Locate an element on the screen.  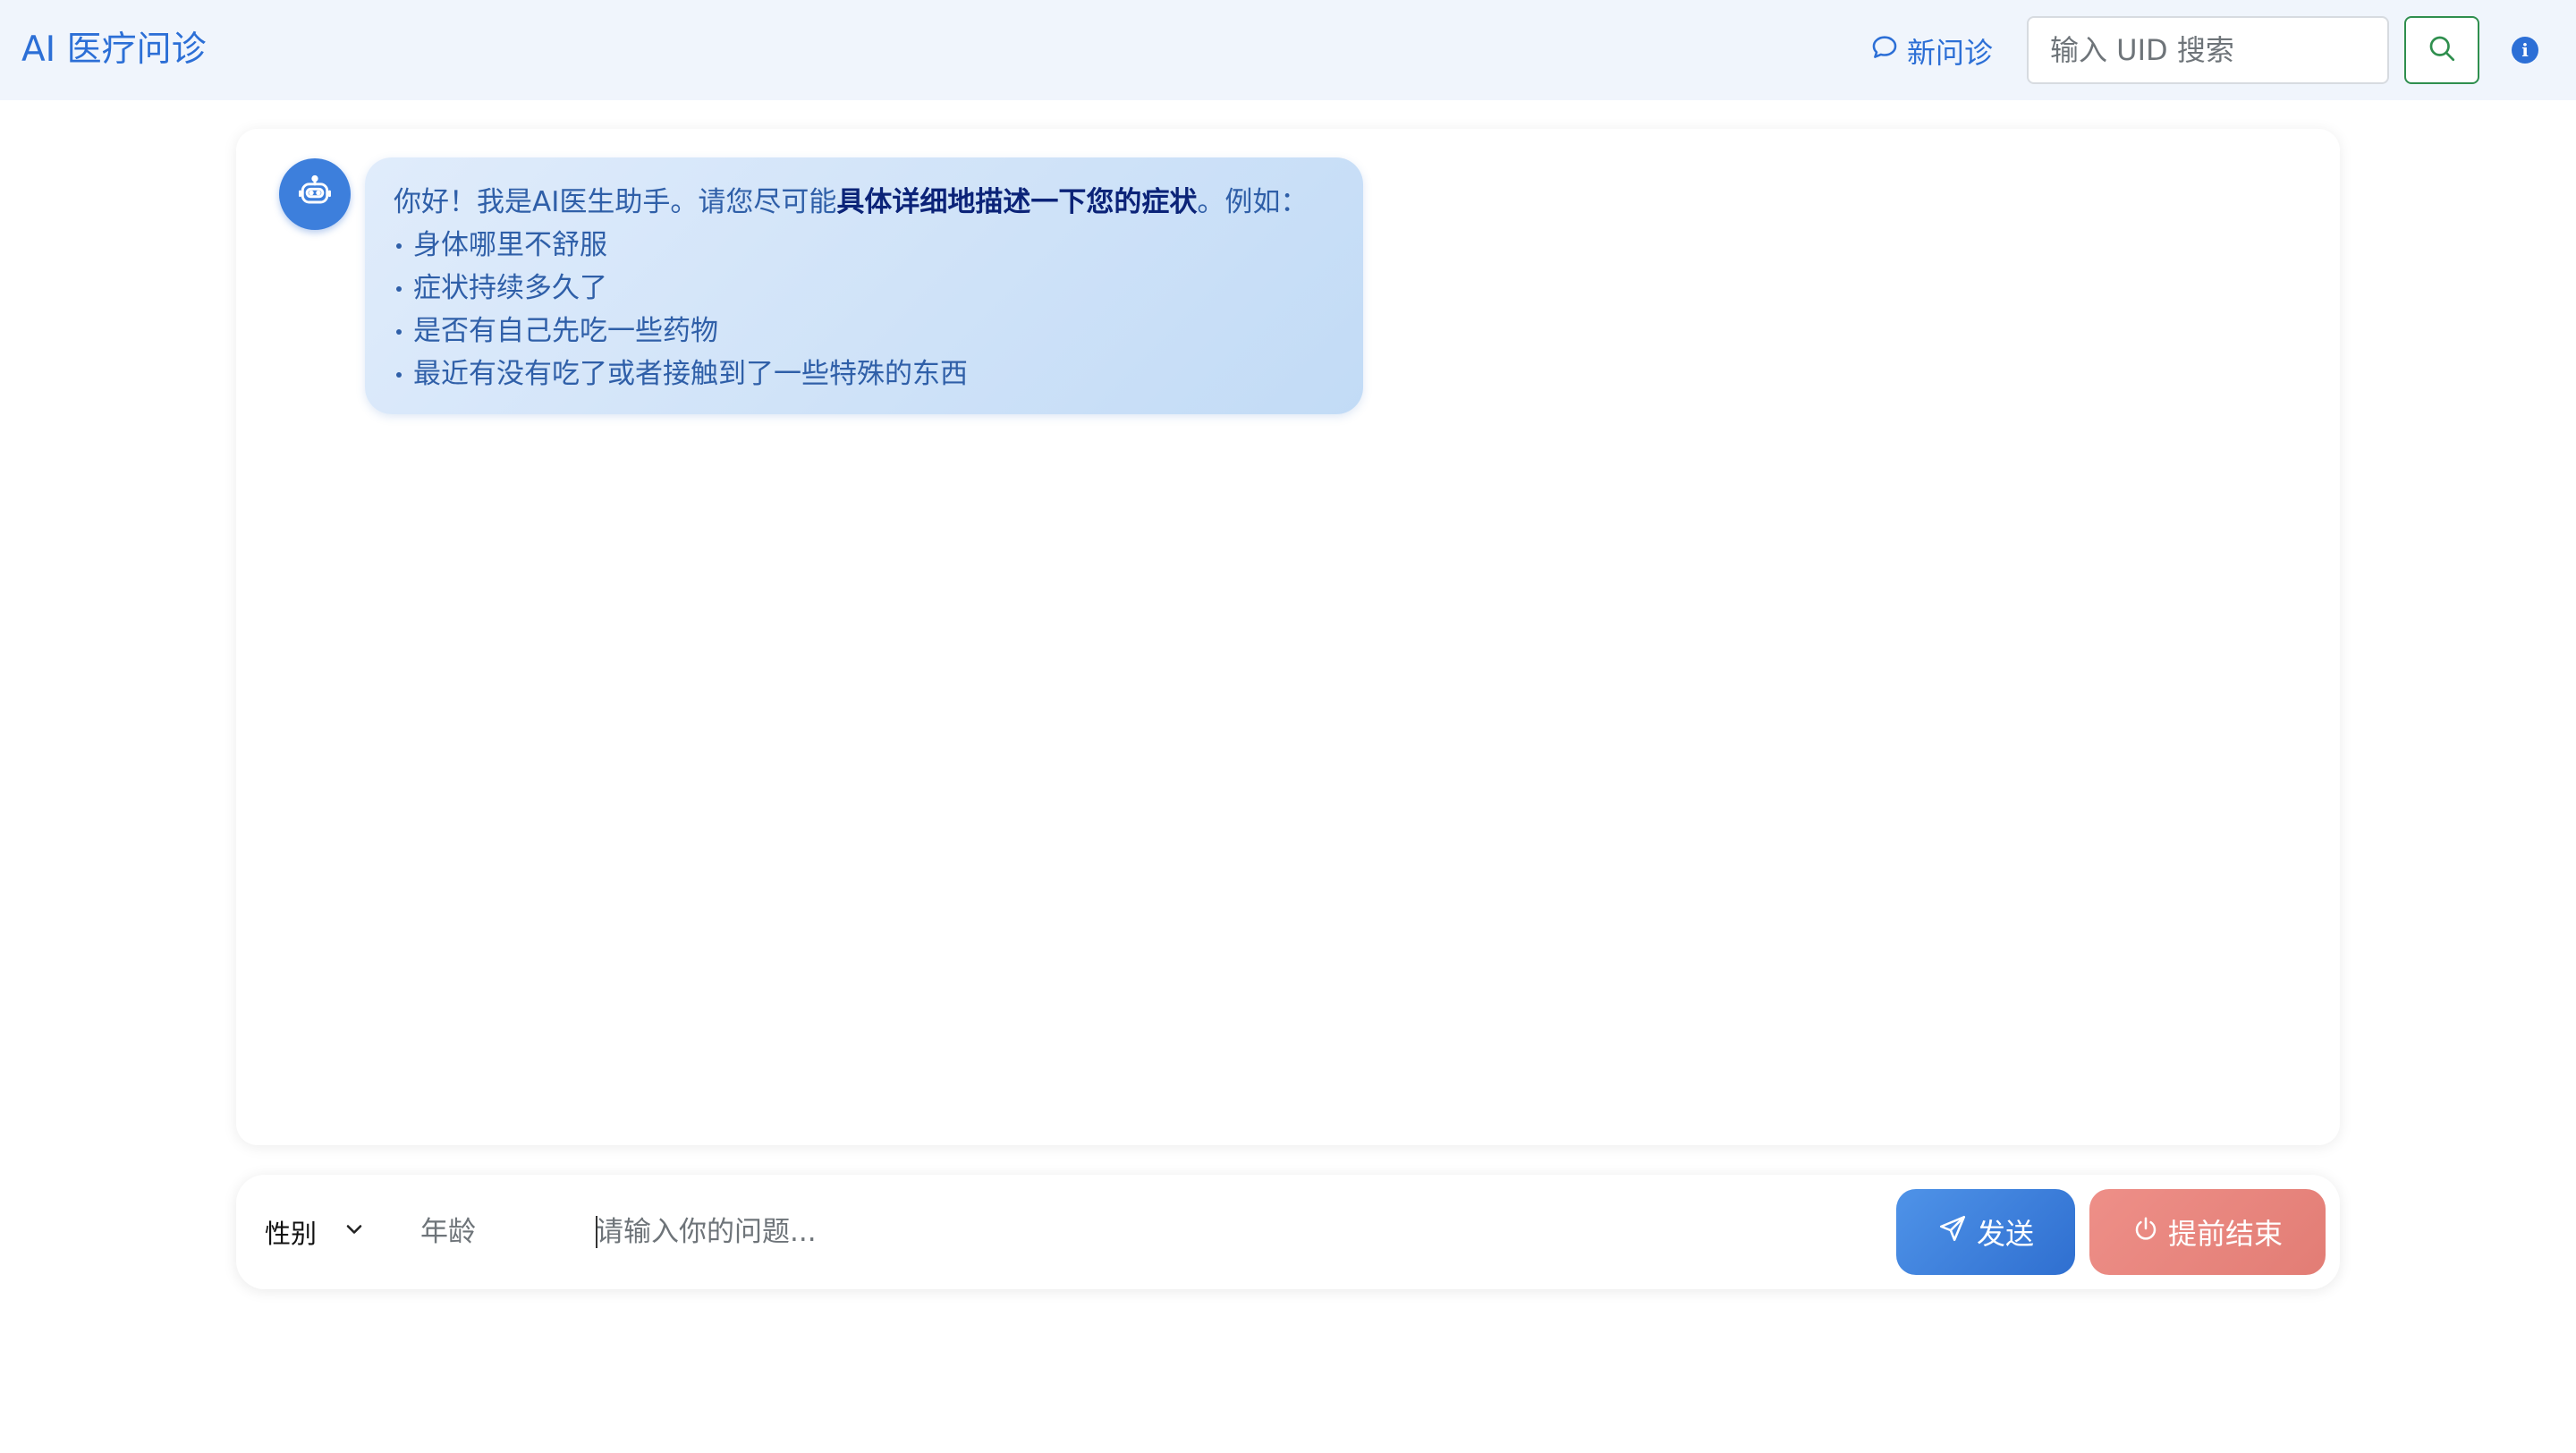
search-button is located at coordinates (2441, 50).